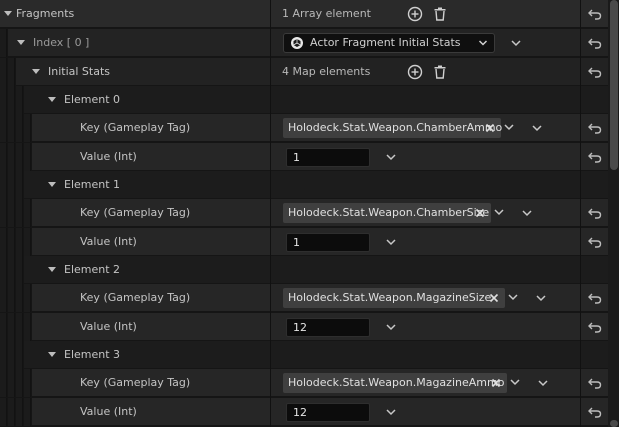  I want to click on index-expand-arrow, so click(21, 42).